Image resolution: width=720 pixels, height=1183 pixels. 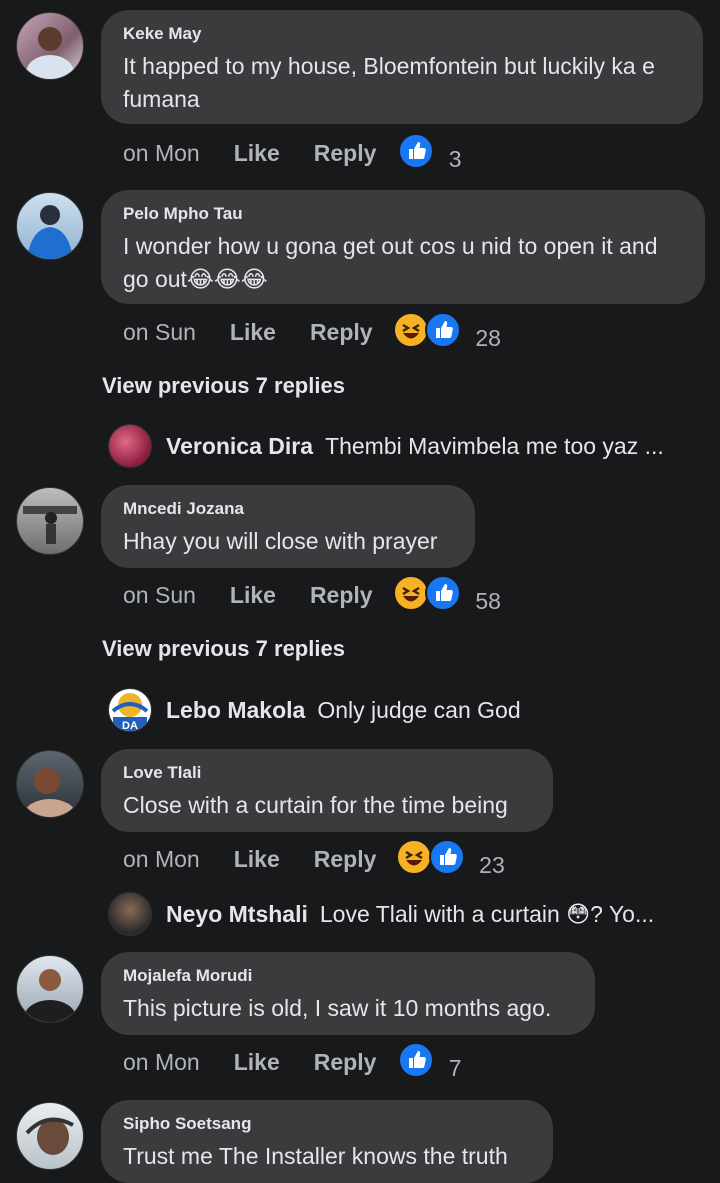 I want to click on comment-actions: on Mon Like Reply 3, so click(x=292, y=153).